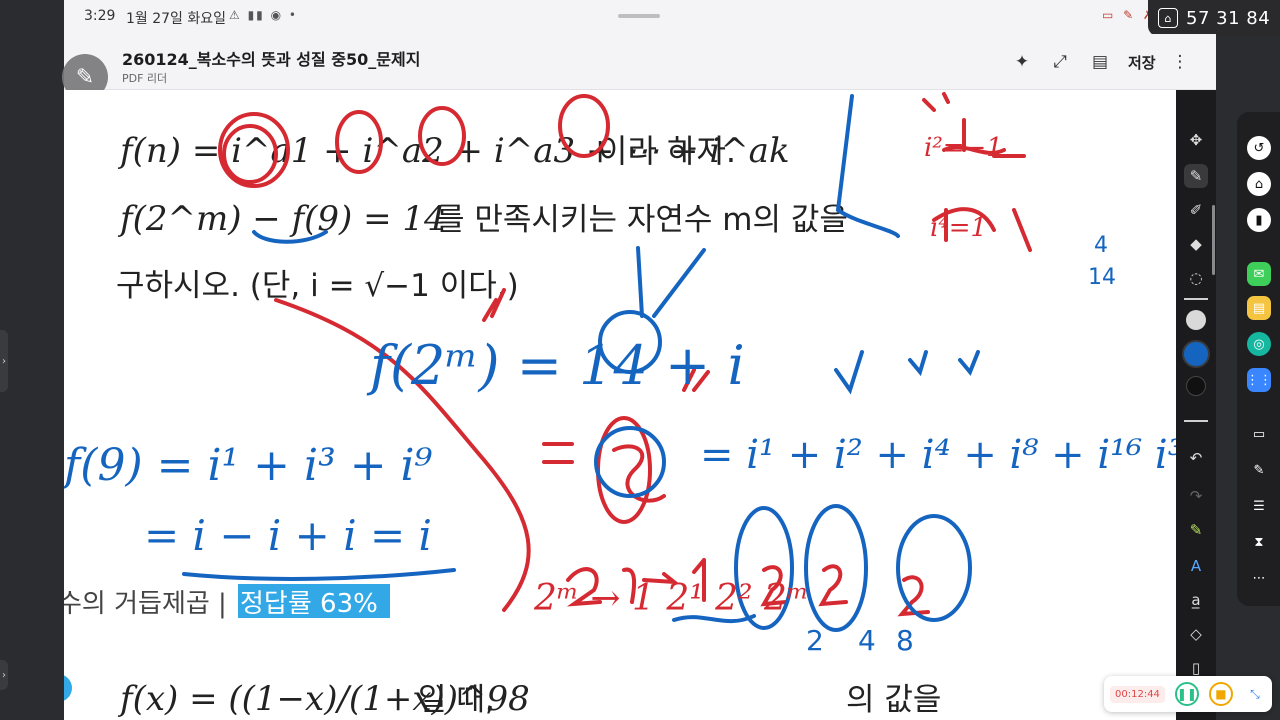  Describe the element at coordinates (1196, 530) in the screenshot. I see `marker-icon: ✎` at that location.